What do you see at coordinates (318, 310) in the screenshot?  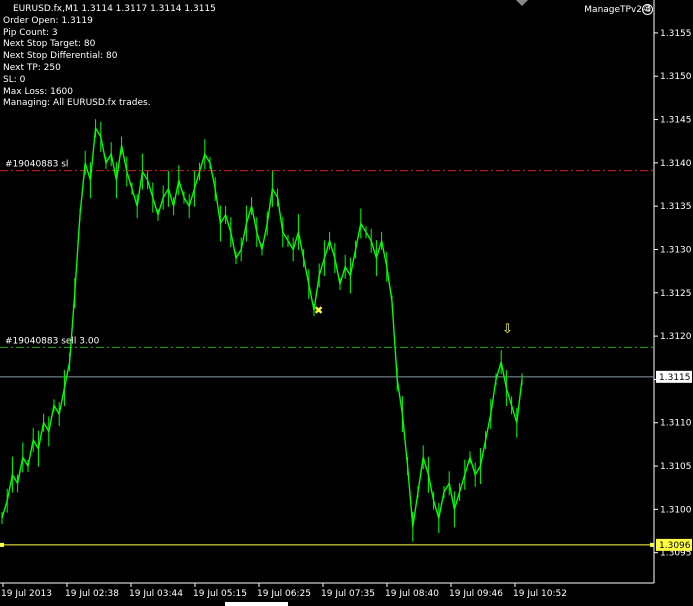 I see `sell-close-marker: ✖` at bounding box center [318, 310].